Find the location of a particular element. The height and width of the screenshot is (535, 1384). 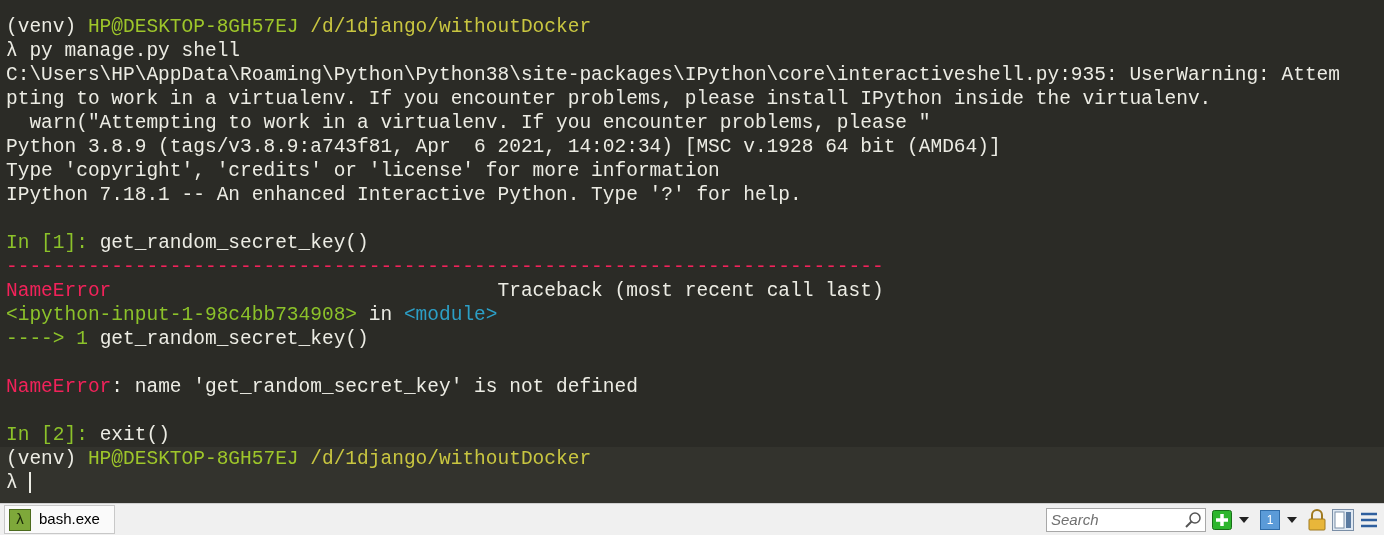

prompt-text: <ipython-input-1-98c4bb734908> is located at coordinates (182, 315).